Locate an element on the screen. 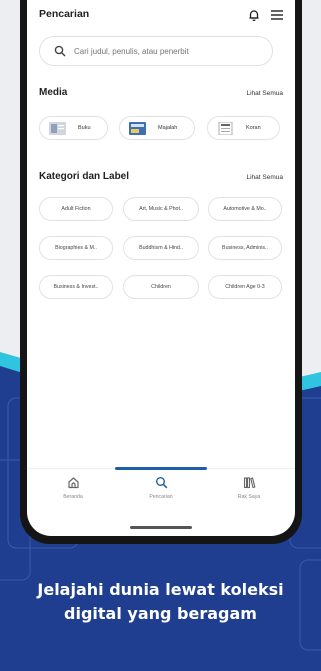 The width and height of the screenshot is (321, 671). categories-section-title: Kategori dan Label is located at coordinates (84, 176).